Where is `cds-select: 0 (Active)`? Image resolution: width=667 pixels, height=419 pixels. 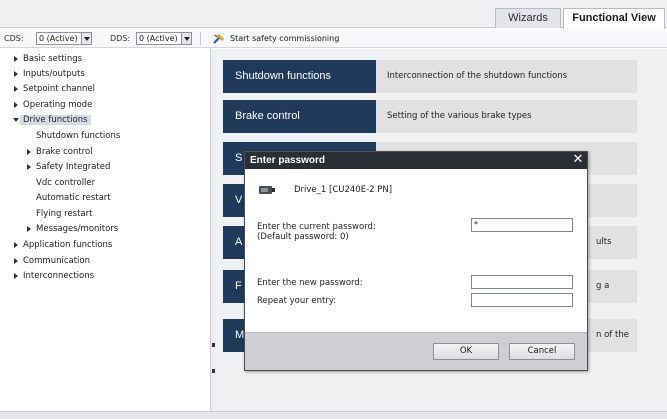 cds-select: 0 (Active) is located at coordinates (64, 38).